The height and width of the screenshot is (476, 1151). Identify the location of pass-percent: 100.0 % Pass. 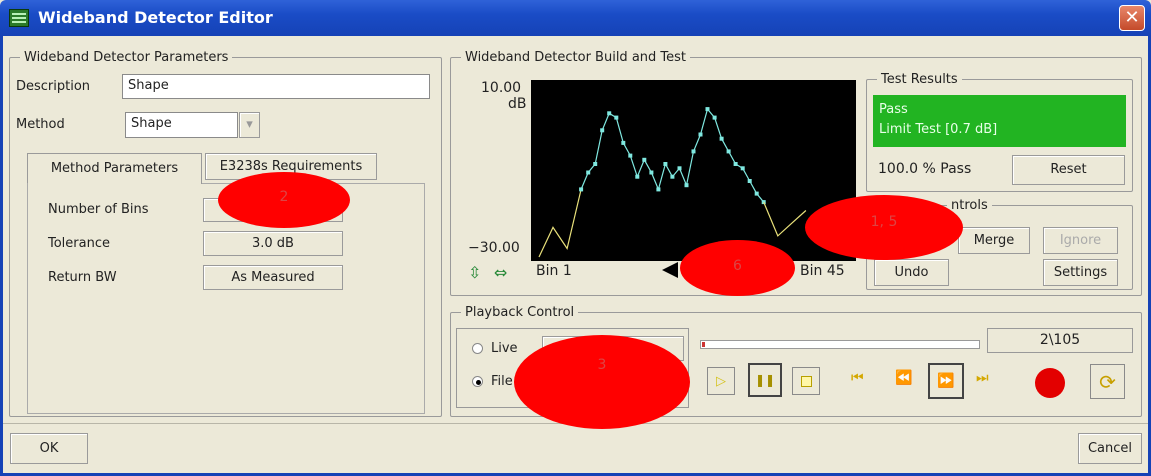
(925, 169).